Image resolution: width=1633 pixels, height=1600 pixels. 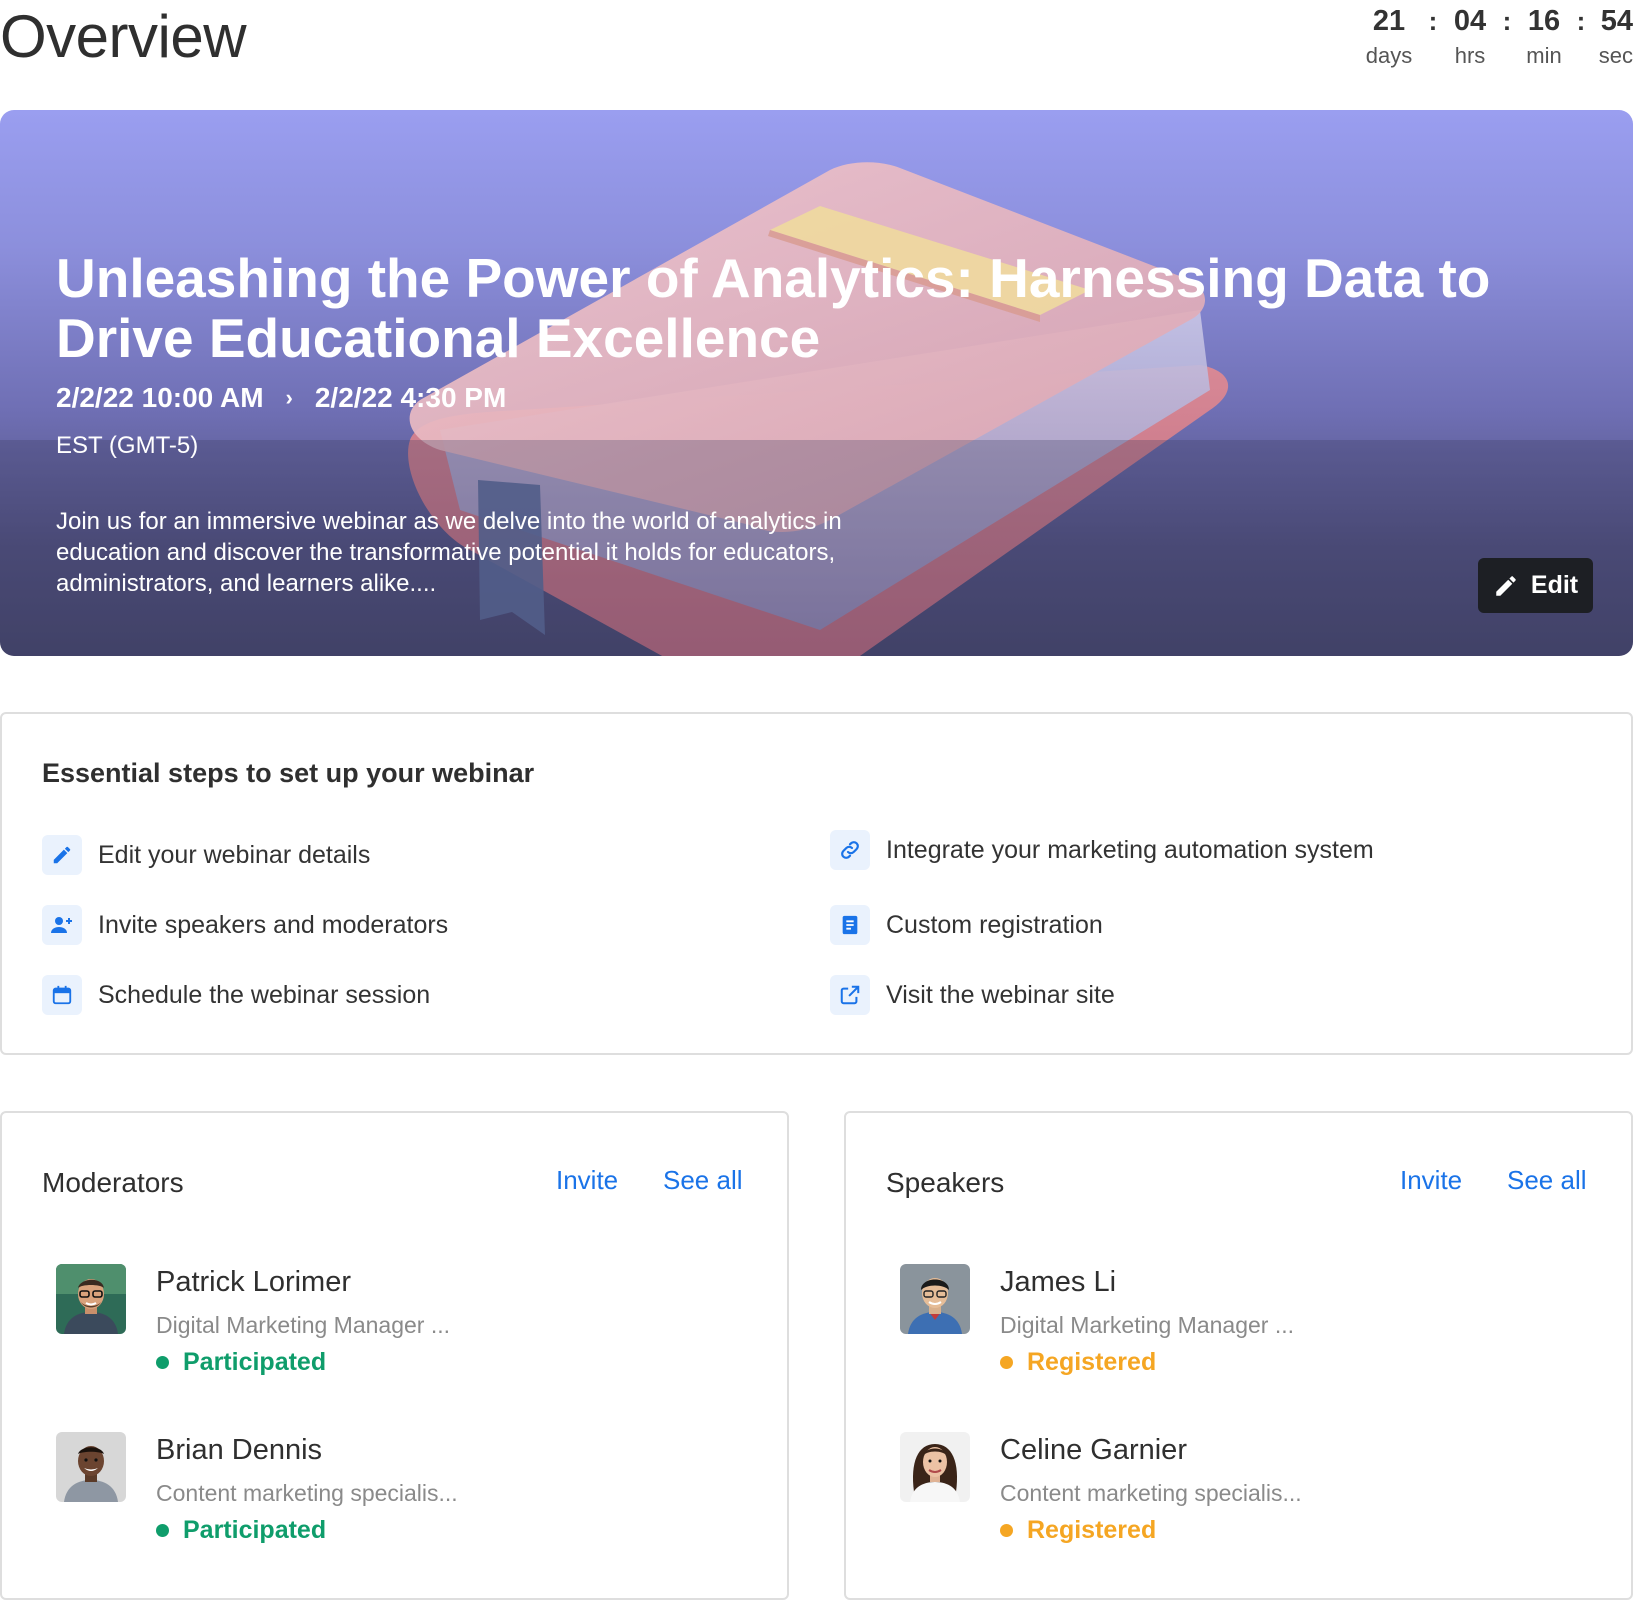 I want to click on calendar-icon, so click(x=62, y=995).